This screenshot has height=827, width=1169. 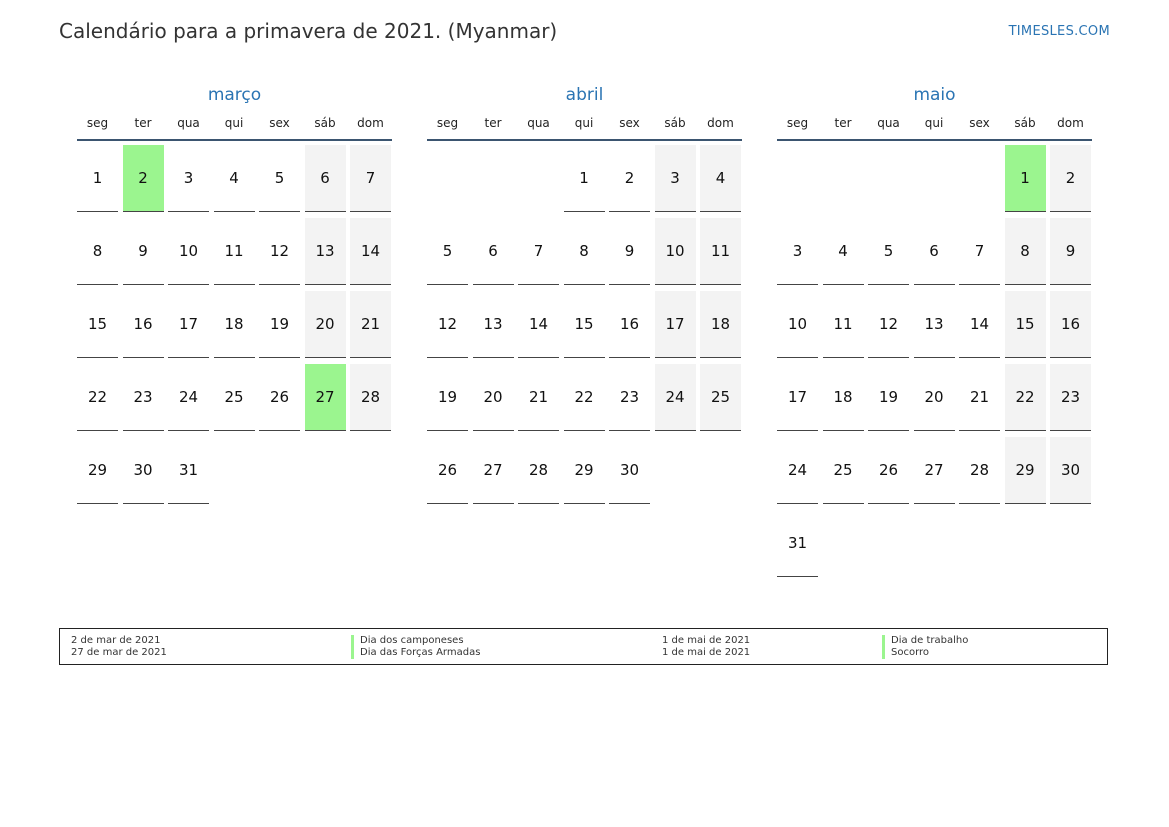 I want to click on day-cell-holiday: 2, so click(x=143, y=178).